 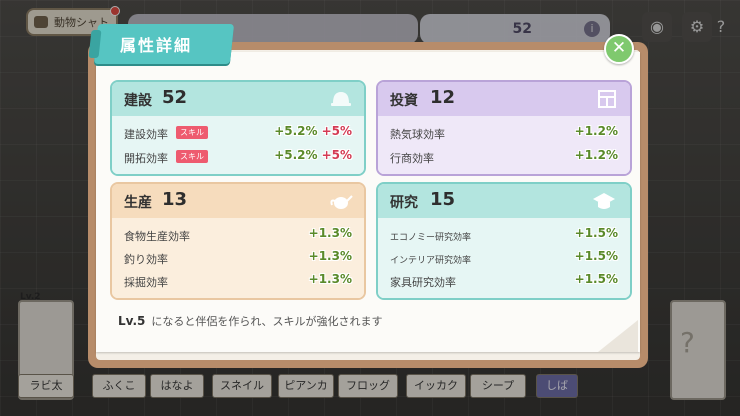 I want to click on section-investment: 投資 12 熱気球効率 +1.2% 行商効率 +1.2%, so click(x=504, y=128).